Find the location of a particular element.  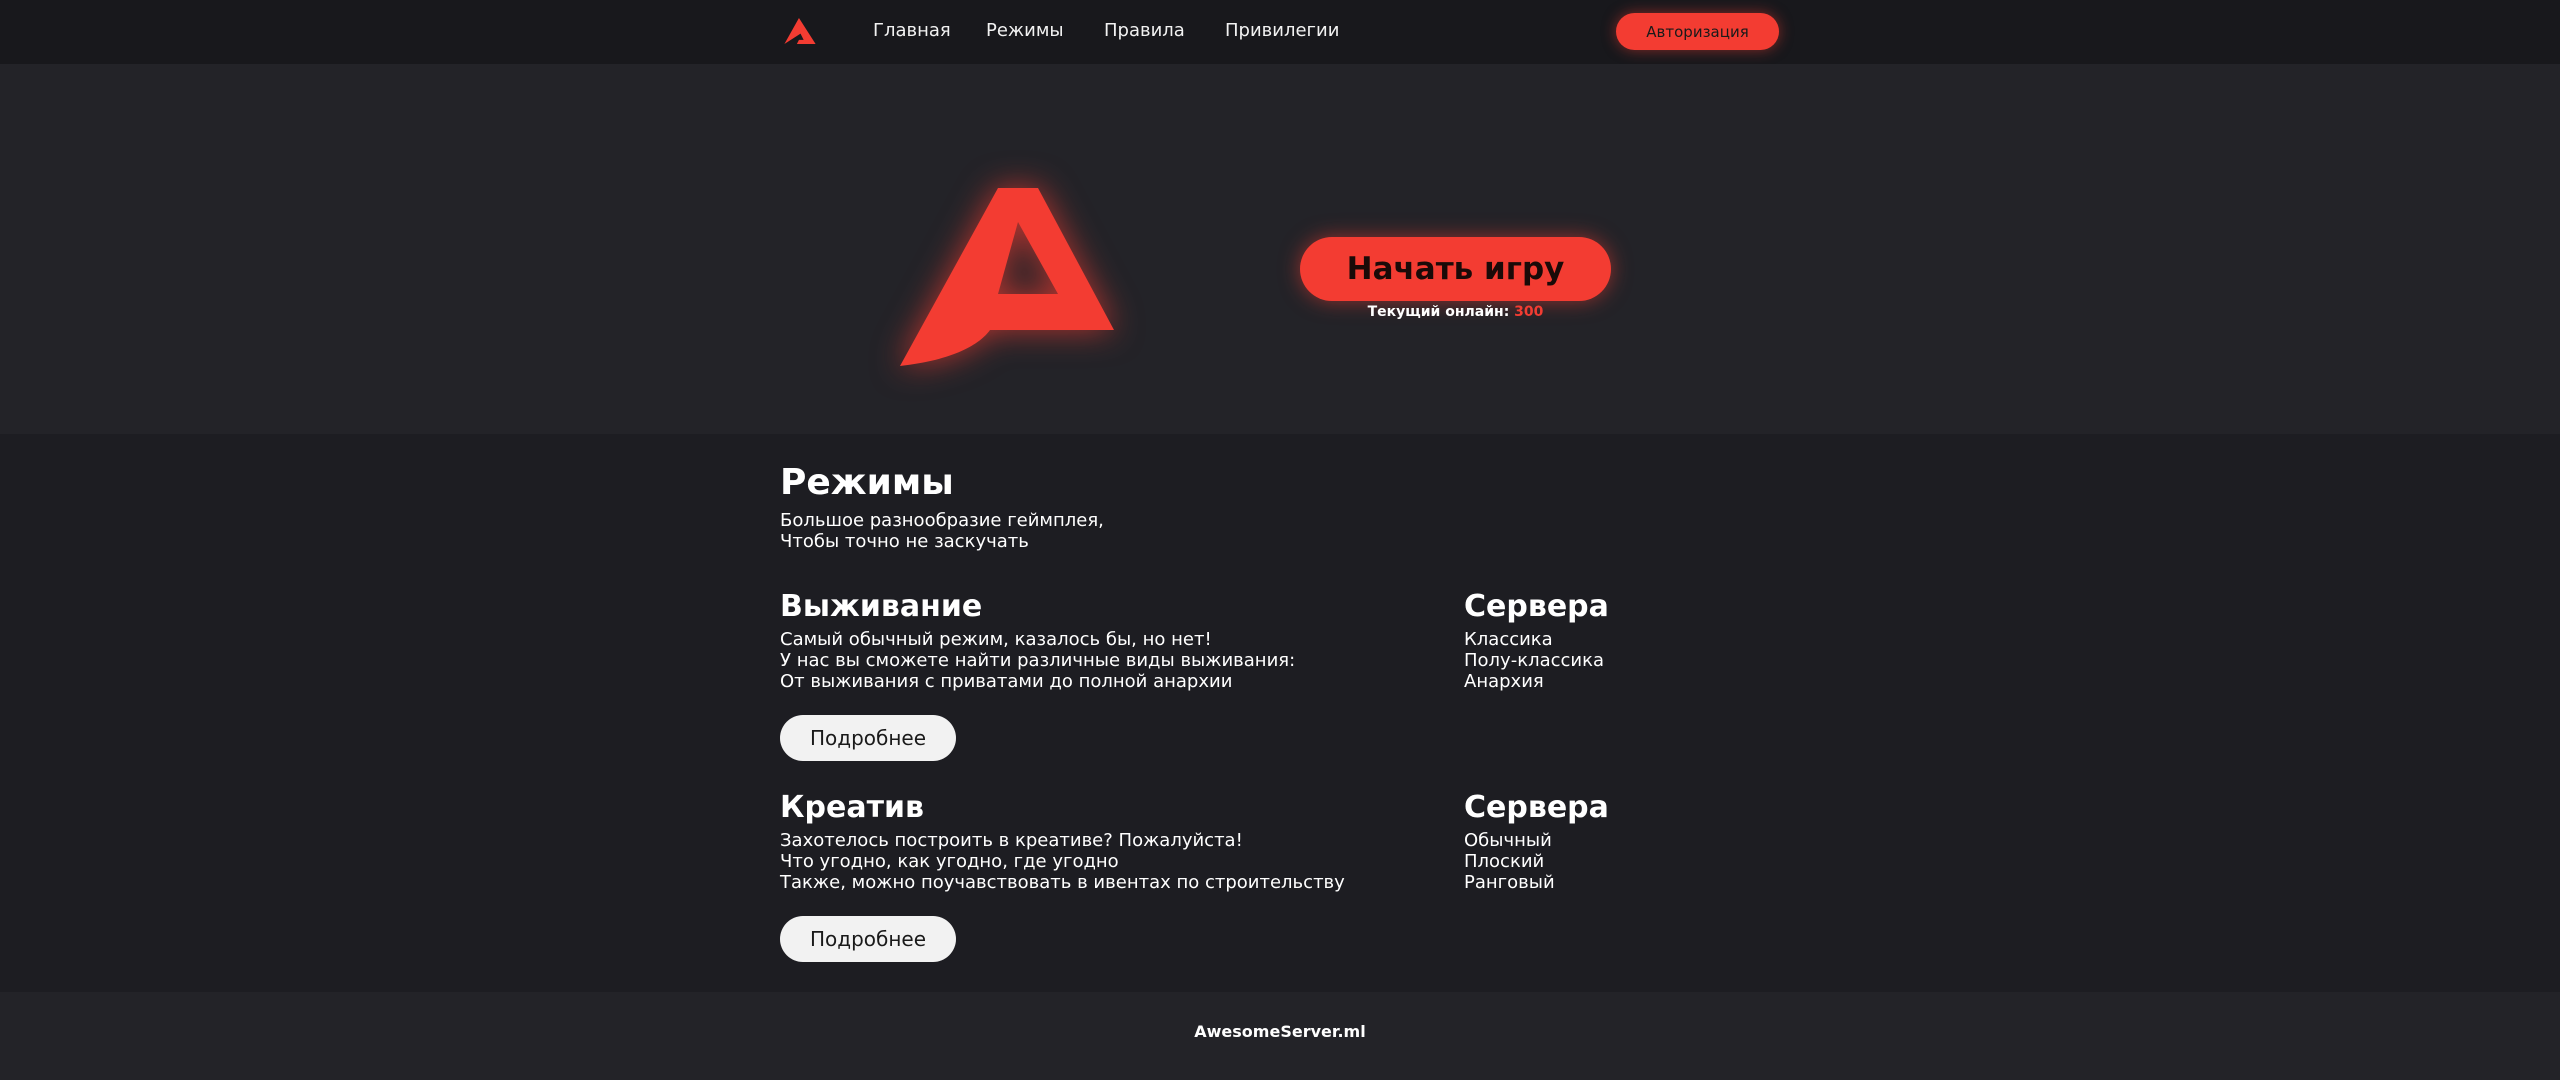

subtitle-line: Чтобы точно не заскучать is located at coordinates (904, 541).